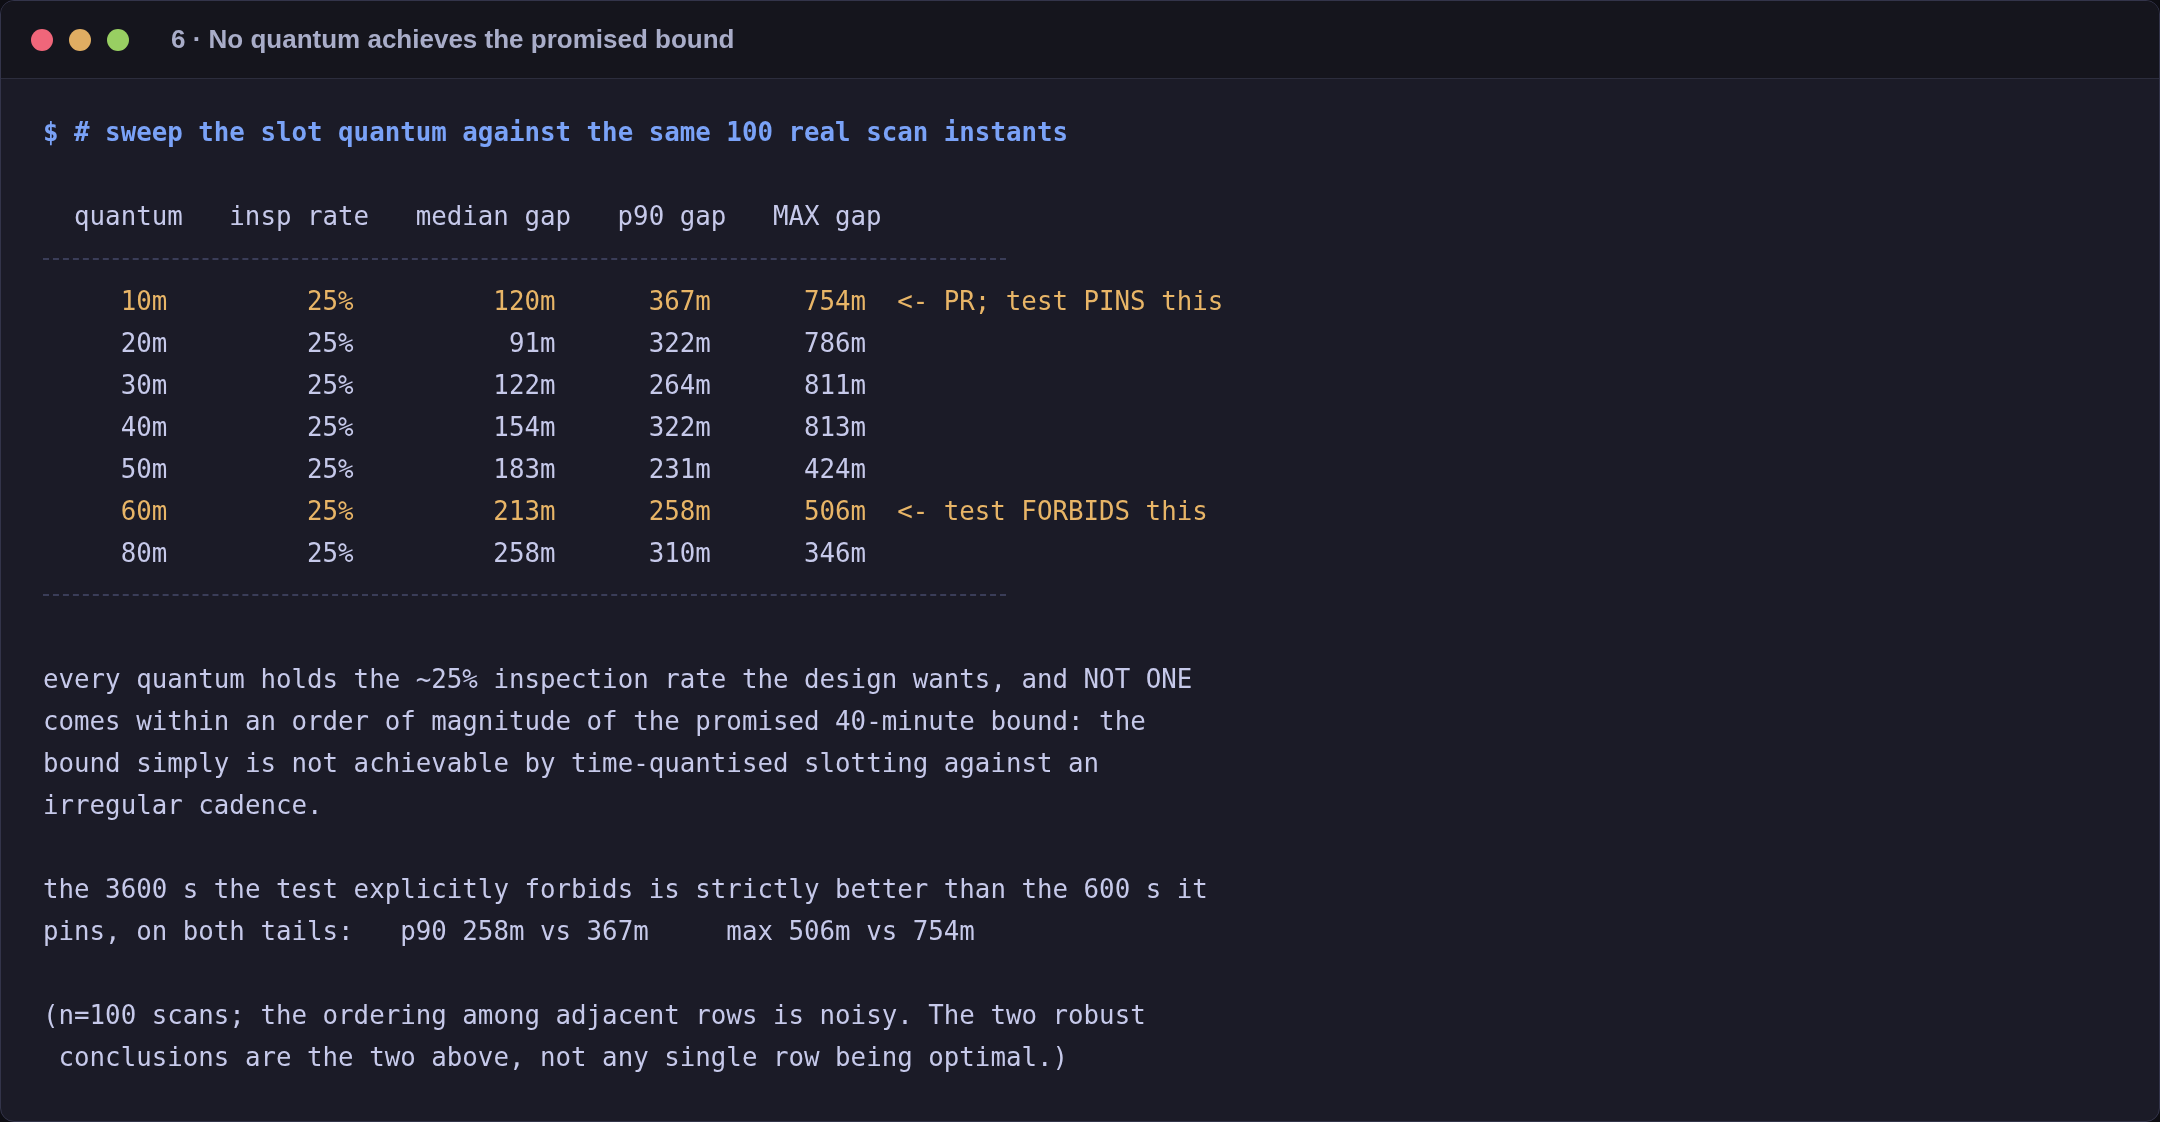 The image size is (2160, 1122). What do you see at coordinates (827, 216) in the screenshot?
I see `column-header: MAX gap` at bounding box center [827, 216].